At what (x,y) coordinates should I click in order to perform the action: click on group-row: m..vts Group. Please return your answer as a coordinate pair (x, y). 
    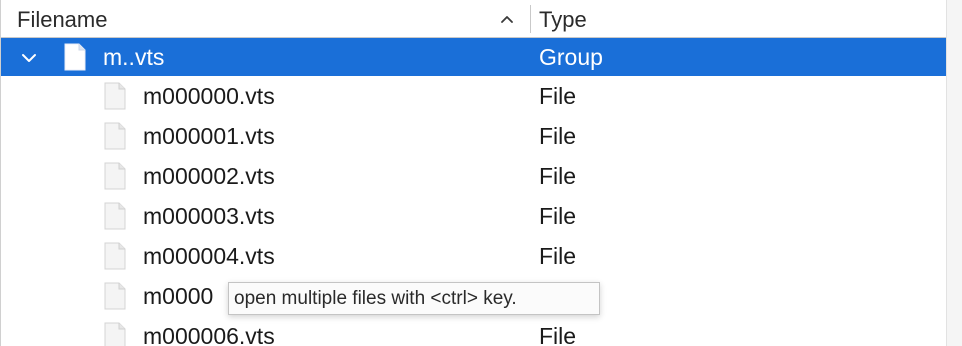
    Looking at the image, I should click on (474, 57).